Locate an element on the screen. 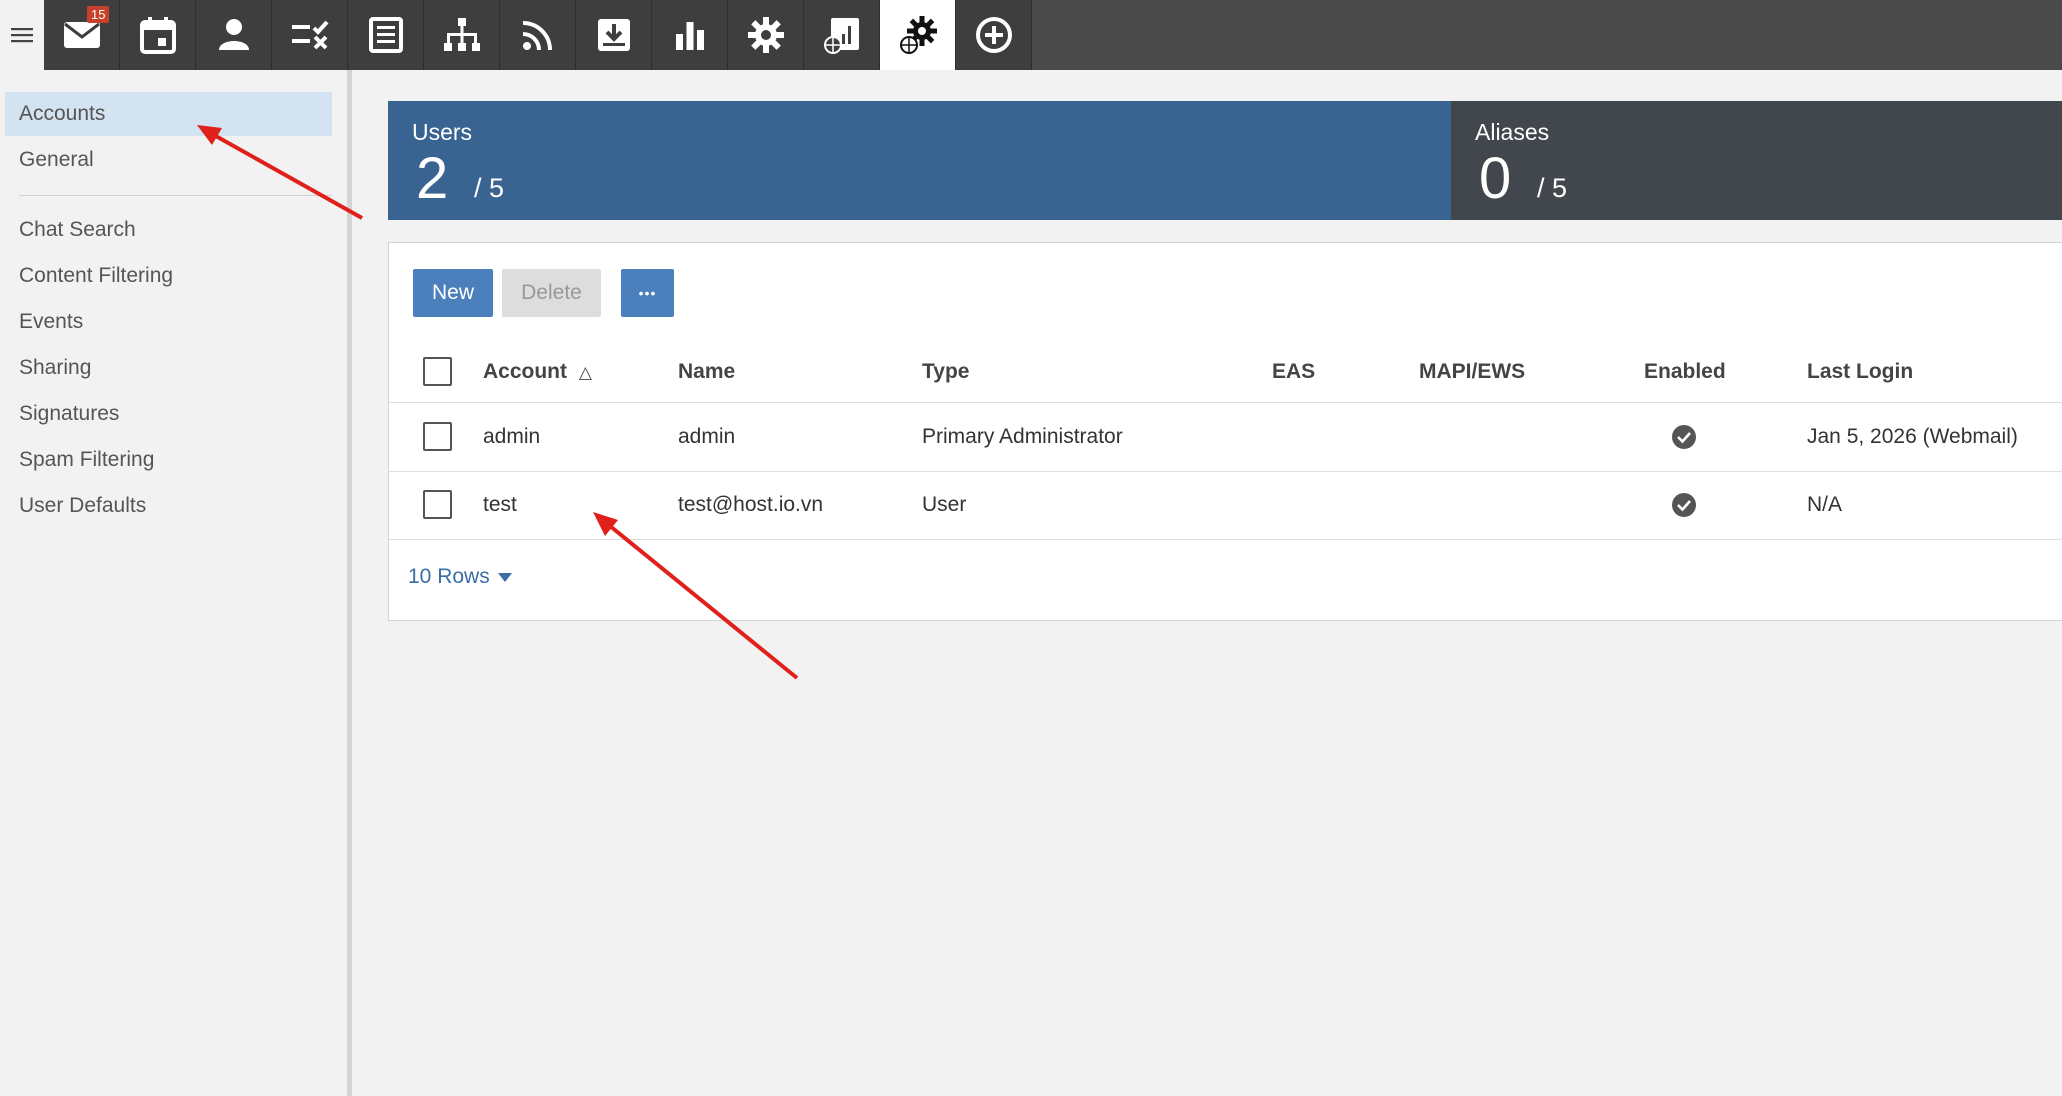 The image size is (2062, 1096). rss-icon is located at coordinates (538, 35).